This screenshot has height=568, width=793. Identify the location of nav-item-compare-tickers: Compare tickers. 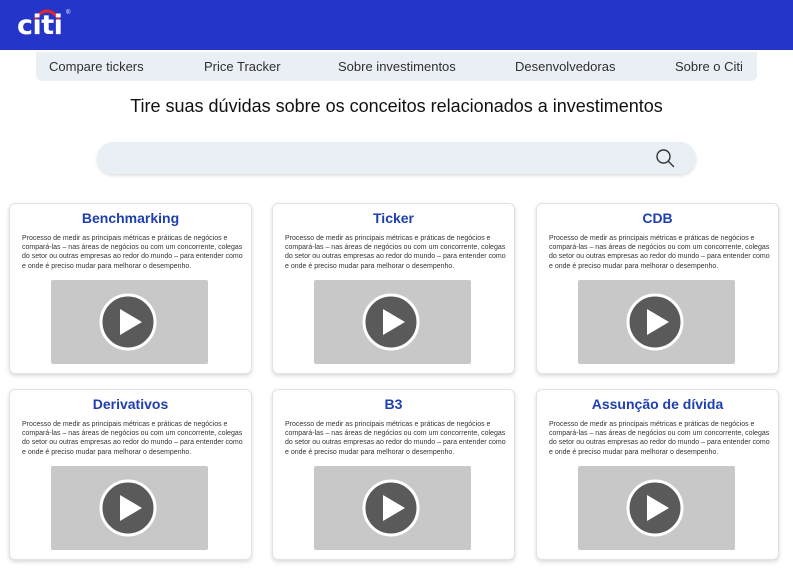
(96, 66).